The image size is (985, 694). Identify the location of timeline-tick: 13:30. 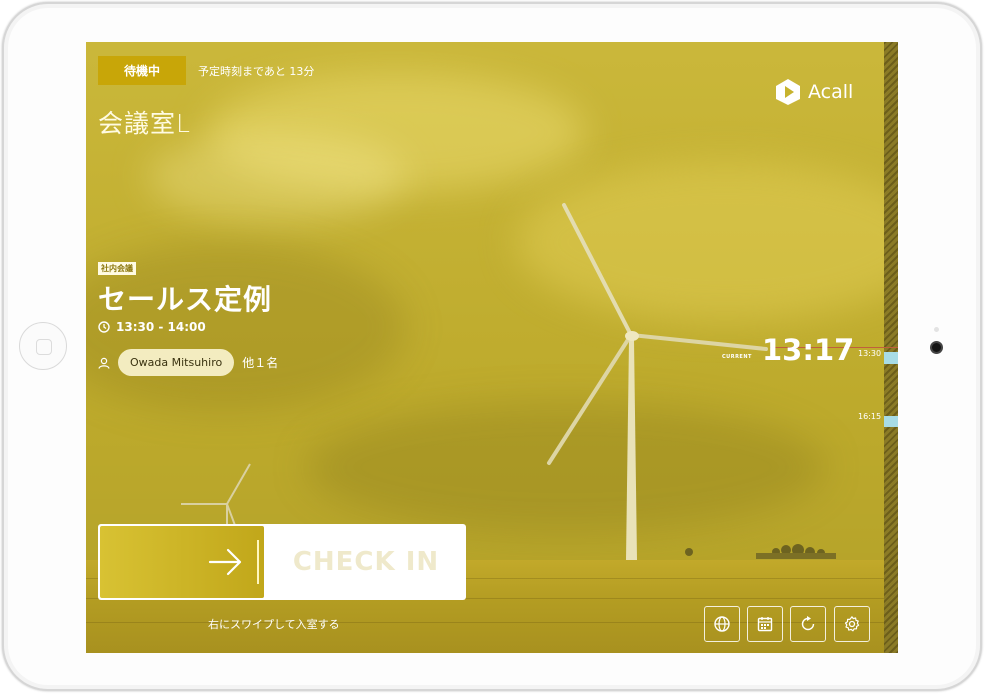
(870, 353).